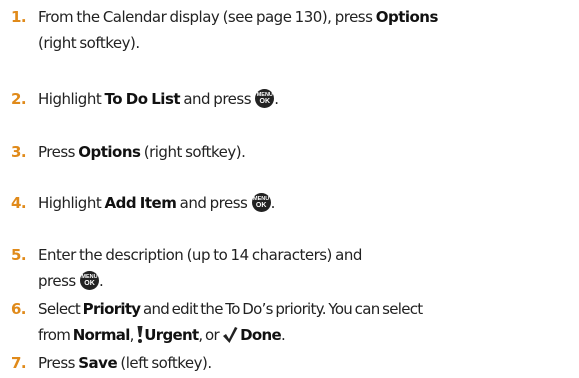 This screenshot has width=579, height=378. Describe the element at coordinates (164, 363) in the screenshot. I see `step-text-segment: (left softkey).` at that location.